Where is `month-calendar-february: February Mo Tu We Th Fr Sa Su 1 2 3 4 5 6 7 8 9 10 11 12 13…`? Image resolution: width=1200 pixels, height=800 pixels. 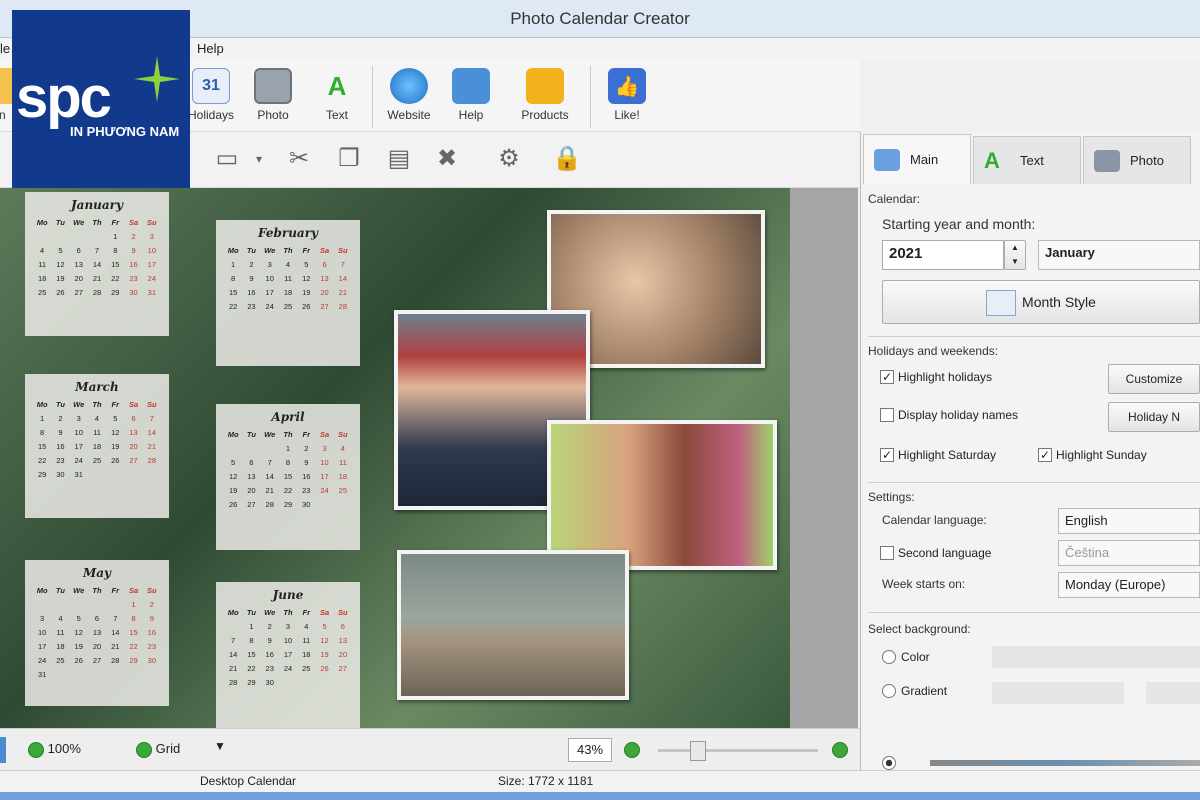
month-calendar-february: February Mo Tu We Th Fr Sa Su 1 2 3 4 5 6 7 8 9 10 11 12 13… is located at coordinates (288, 293).